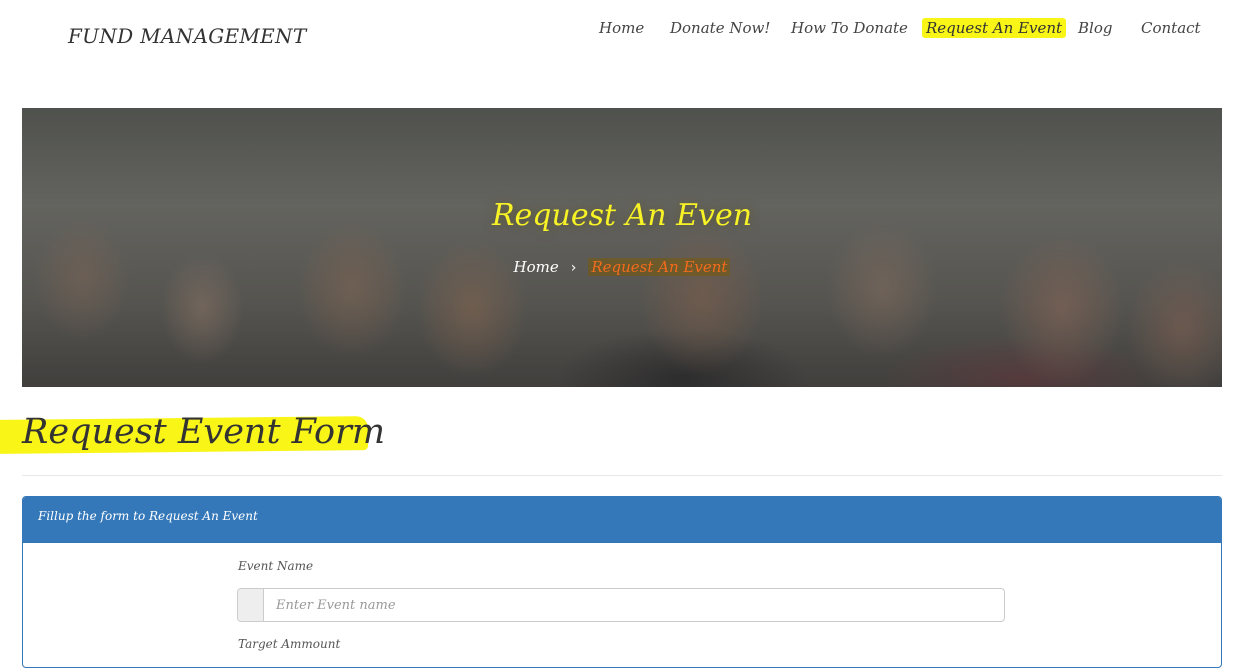 The image size is (1240, 668). I want to click on panel-heading: Fillup the form to Request An Event, so click(622, 520).